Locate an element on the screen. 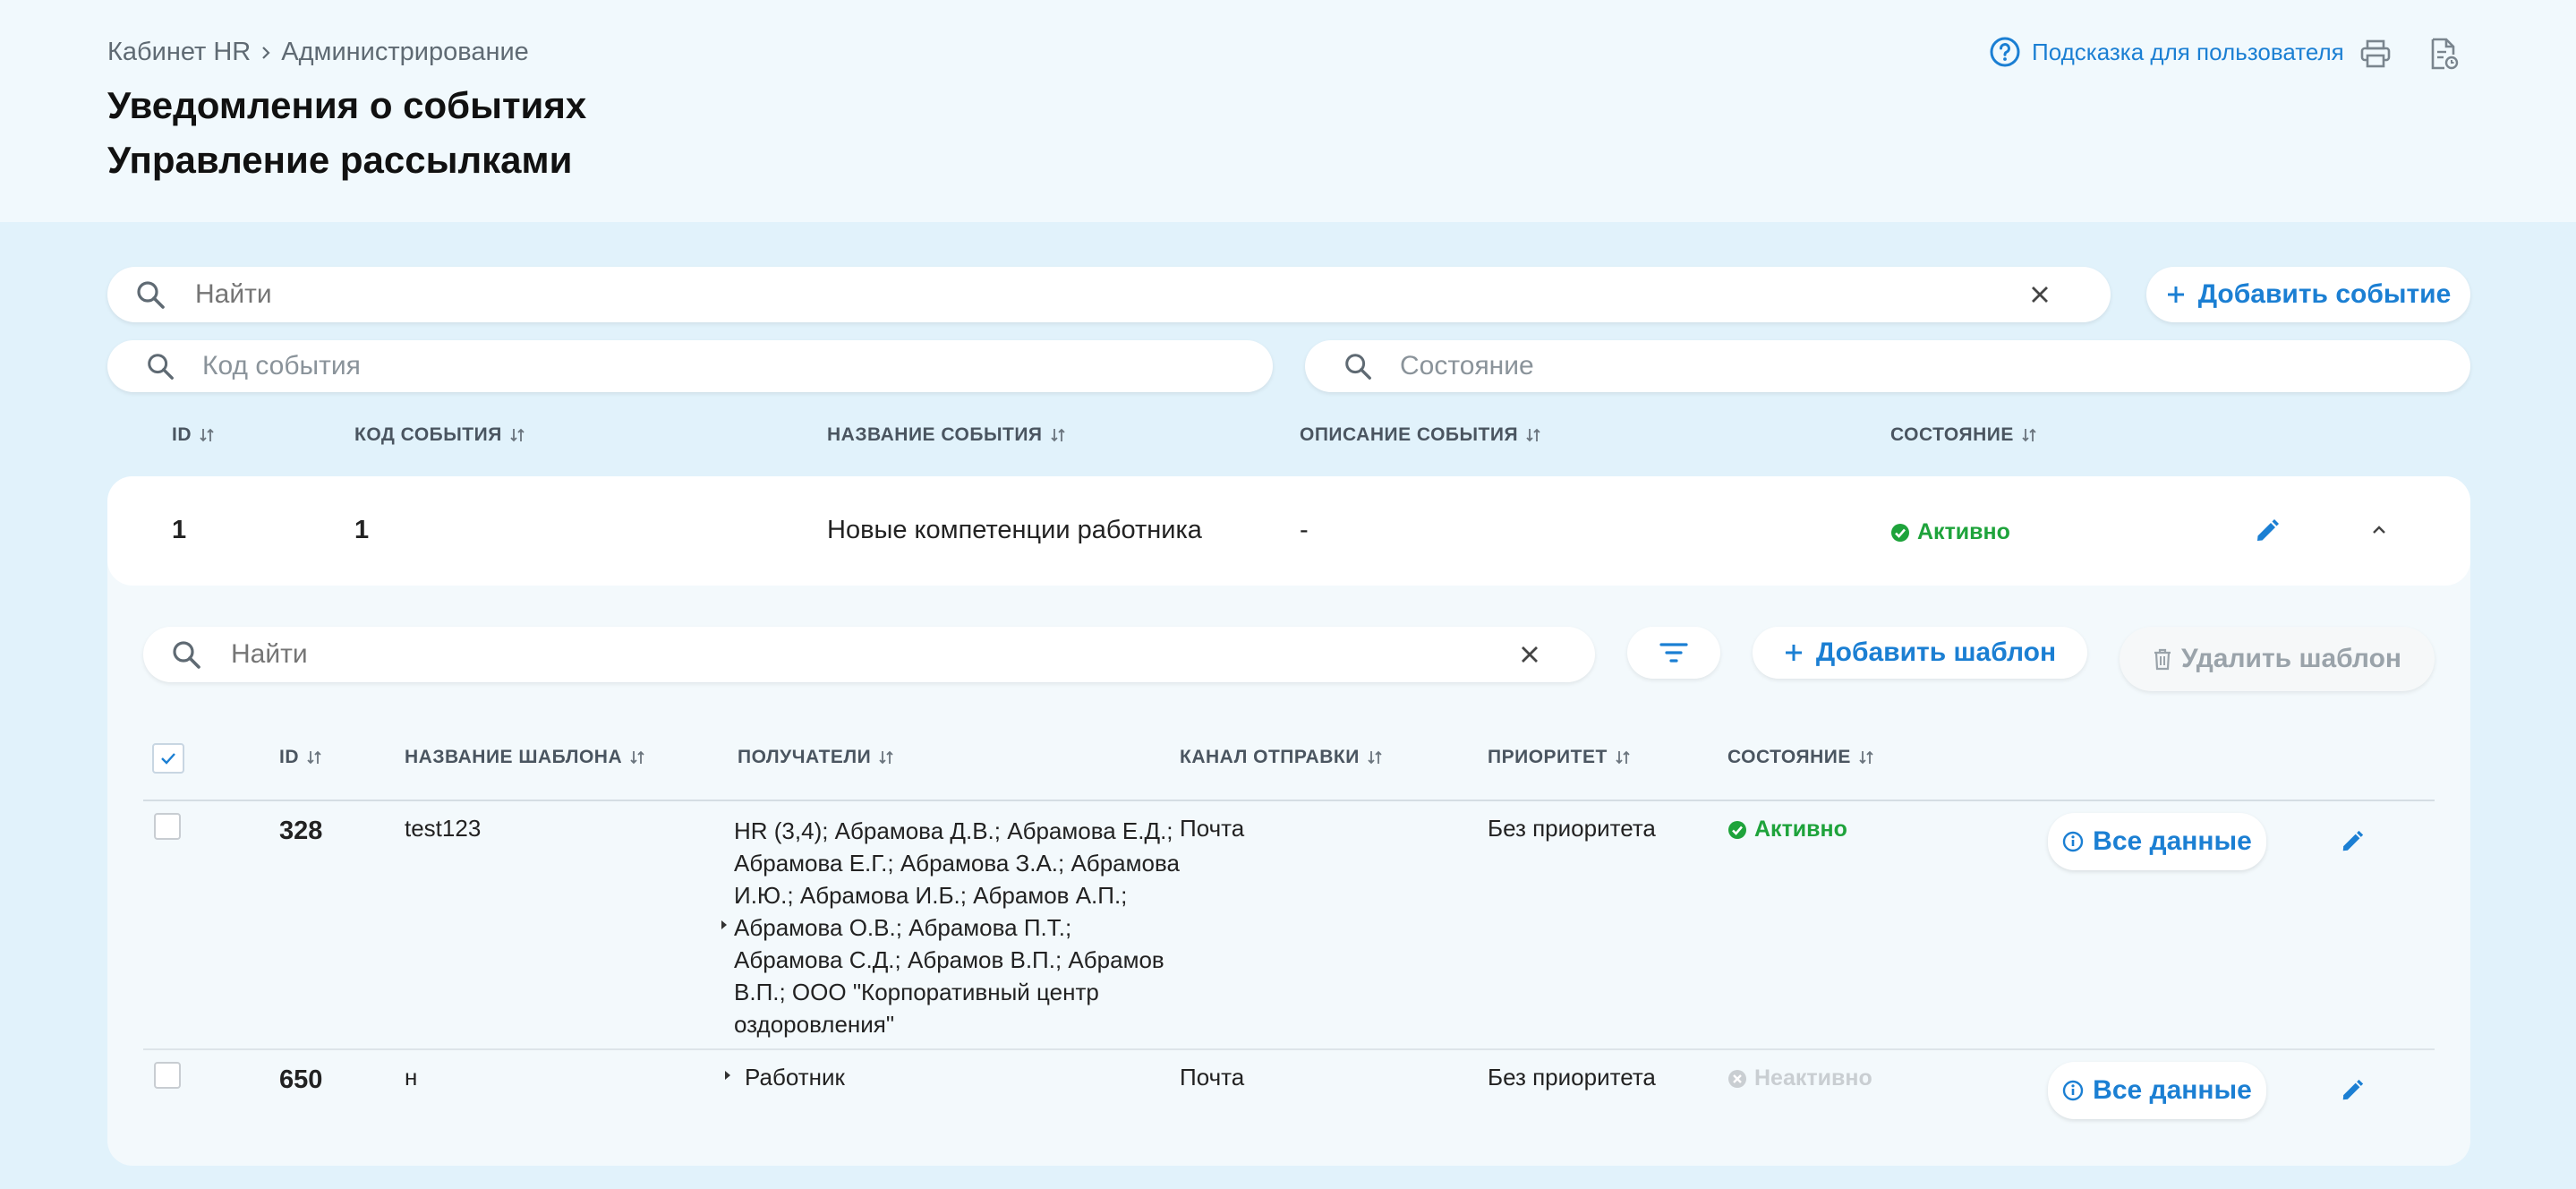 This screenshot has width=2576, height=1189. check-icon is located at coordinates (168, 759).